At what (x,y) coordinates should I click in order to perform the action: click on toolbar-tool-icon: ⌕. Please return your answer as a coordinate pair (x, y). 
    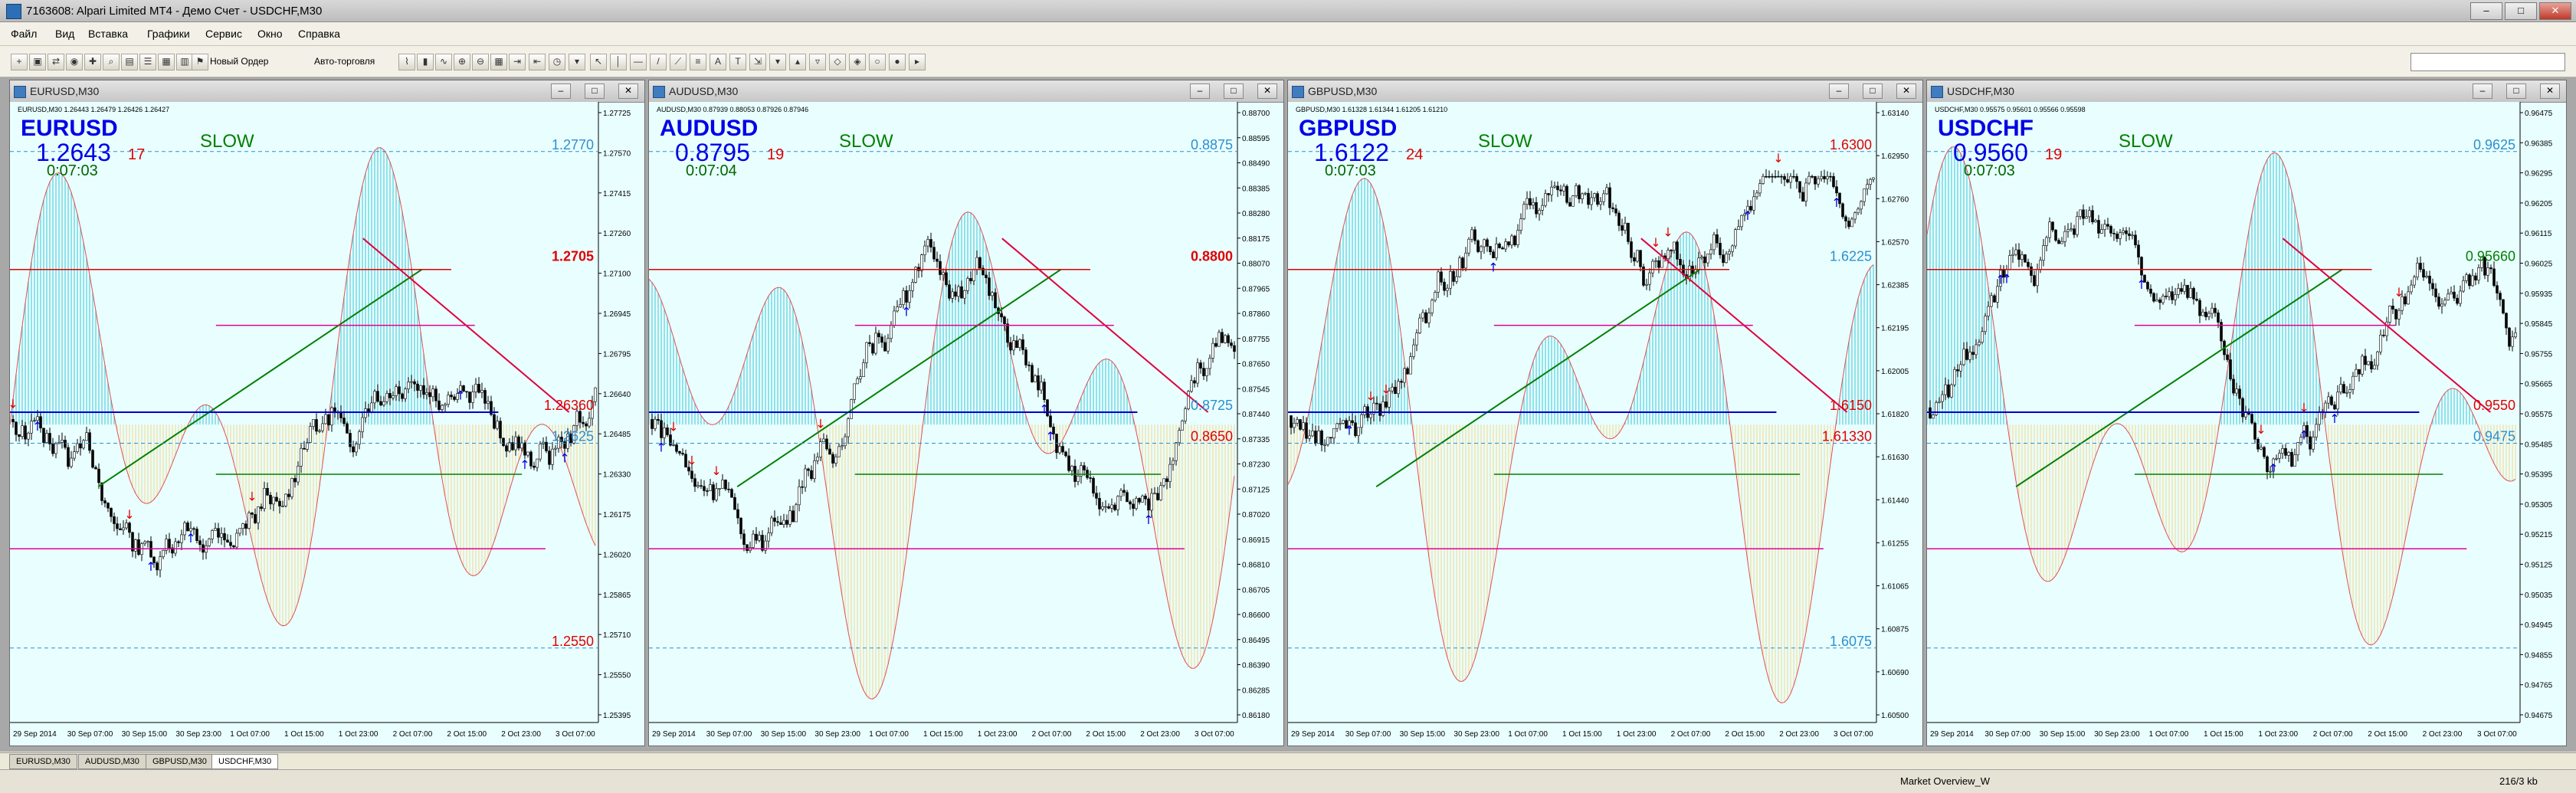
    Looking at the image, I should click on (111, 62).